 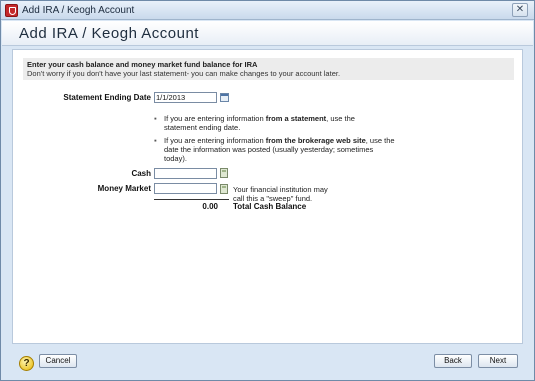 What do you see at coordinates (107, 97) in the screenshot?
I see `statement-date-label: Statement Ending Date` at bounding box center [107, 97].